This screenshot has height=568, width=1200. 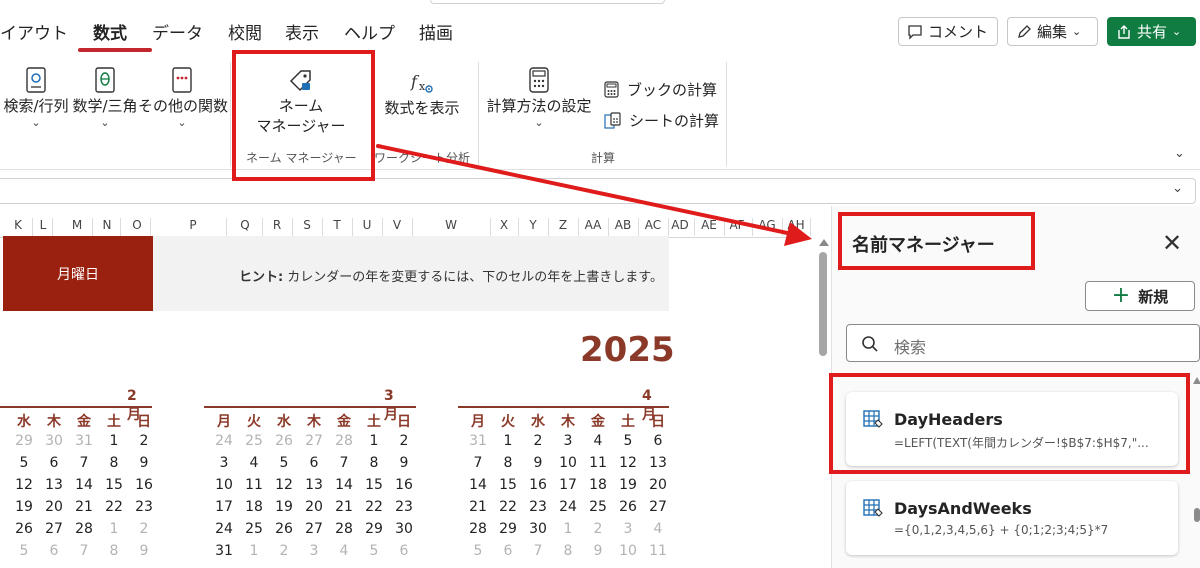 What do you see at coordinates (824, 242) in the screenshot?
I see `scroll-up-arrow-icon` at bounding box center [824, 242].